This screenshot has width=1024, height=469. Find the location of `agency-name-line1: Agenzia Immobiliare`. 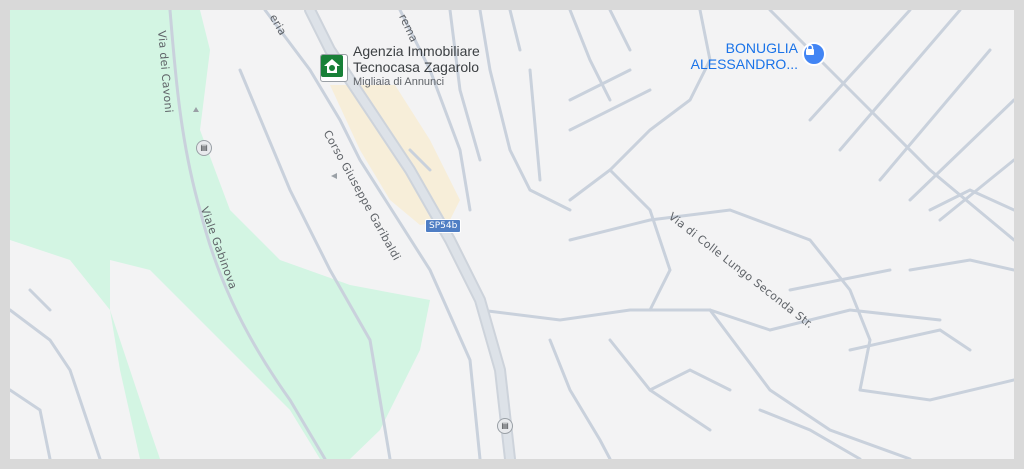

agency-name-line1: Agenzia Immobiliare is located at coordinates (416, 51).